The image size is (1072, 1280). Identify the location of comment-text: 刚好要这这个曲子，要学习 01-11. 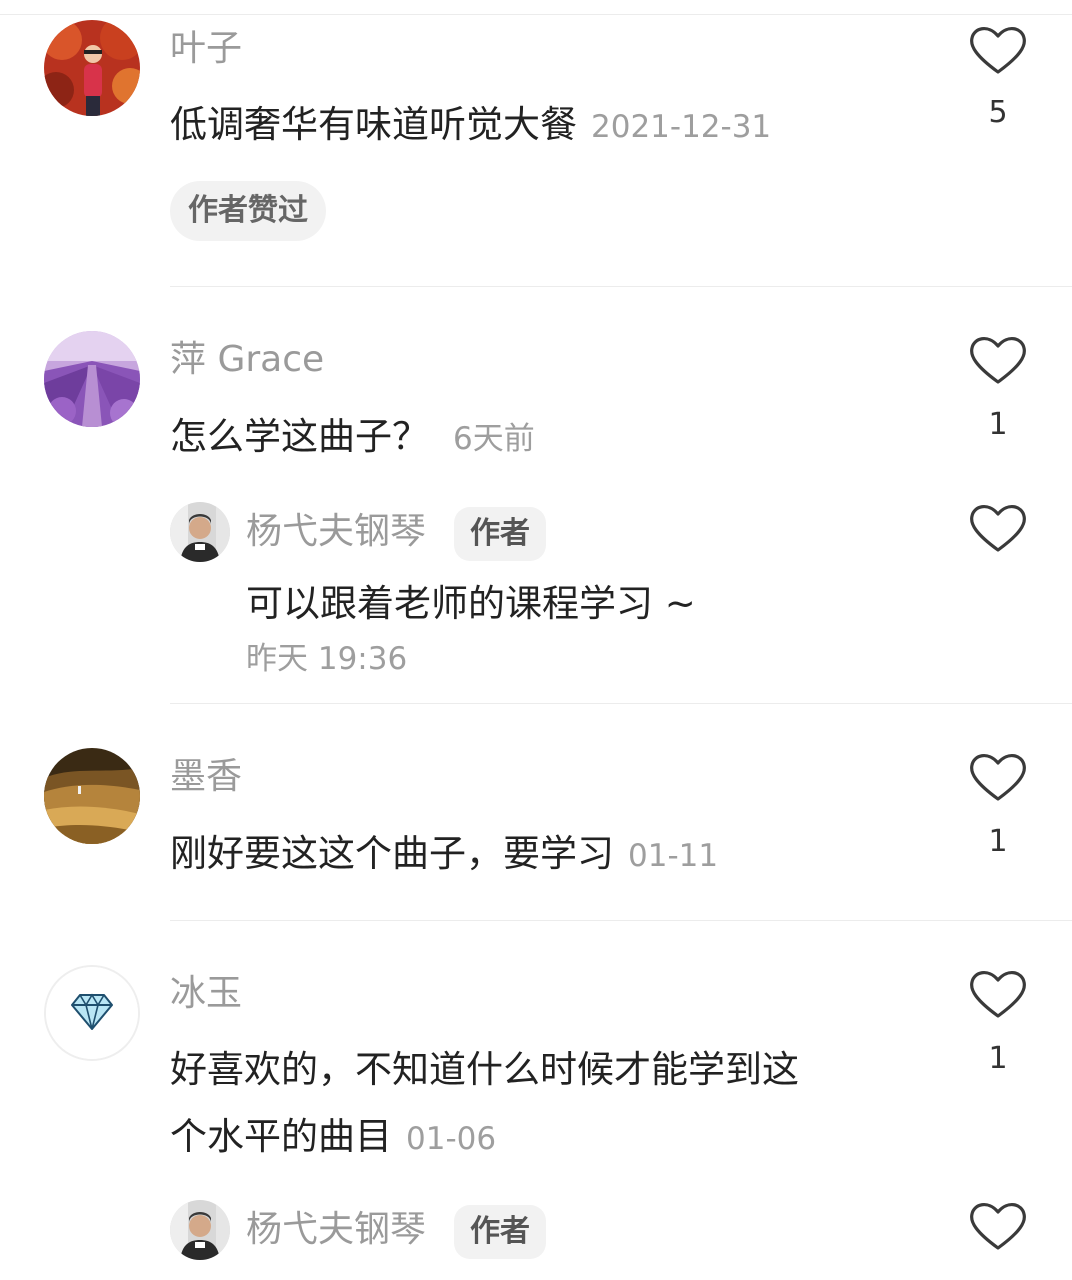
(444, 853).